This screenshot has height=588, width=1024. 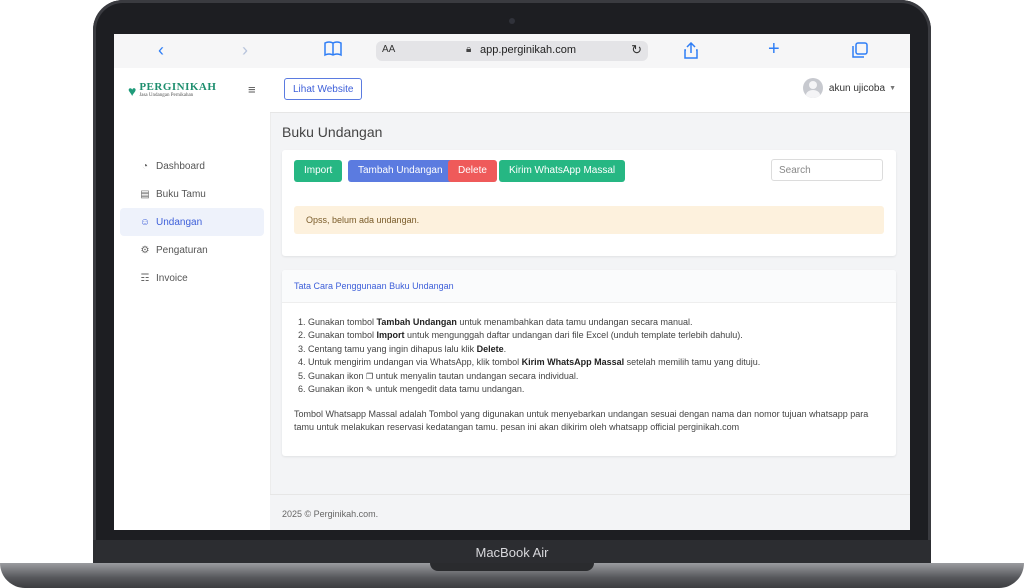 What do you see at coordinates (181, 194) in the screenshot?
I see `sidebar-item-label: Buku Tamu` at bounding box center [181, 194].